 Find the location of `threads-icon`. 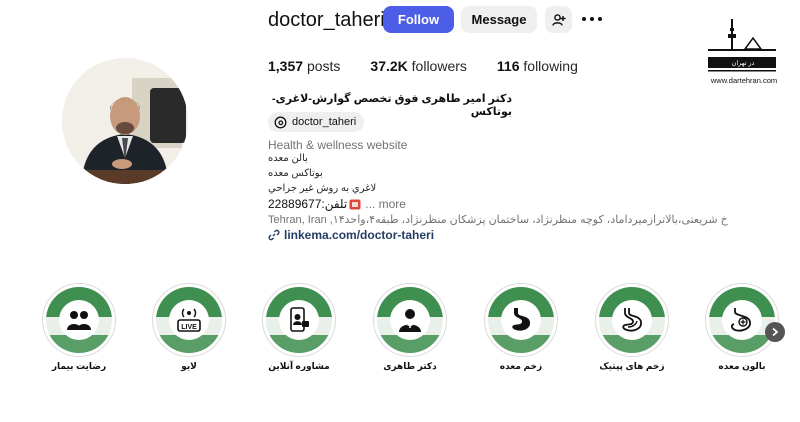

threads-icon is located at coordinates (280, 122).